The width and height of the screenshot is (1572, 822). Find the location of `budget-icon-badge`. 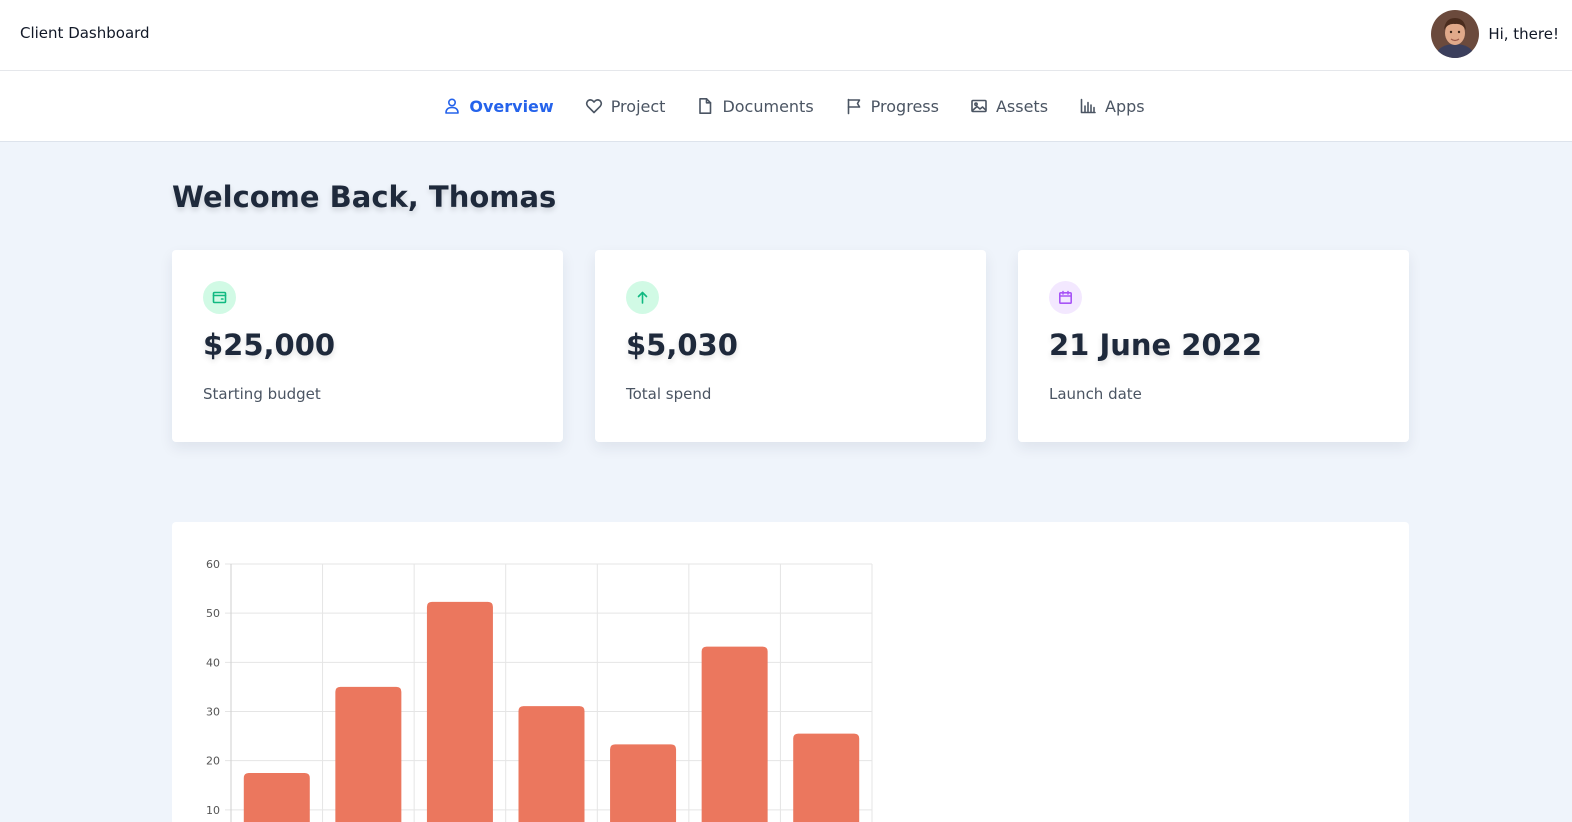

budget-icon-badge is located at coordinates (219, 297).